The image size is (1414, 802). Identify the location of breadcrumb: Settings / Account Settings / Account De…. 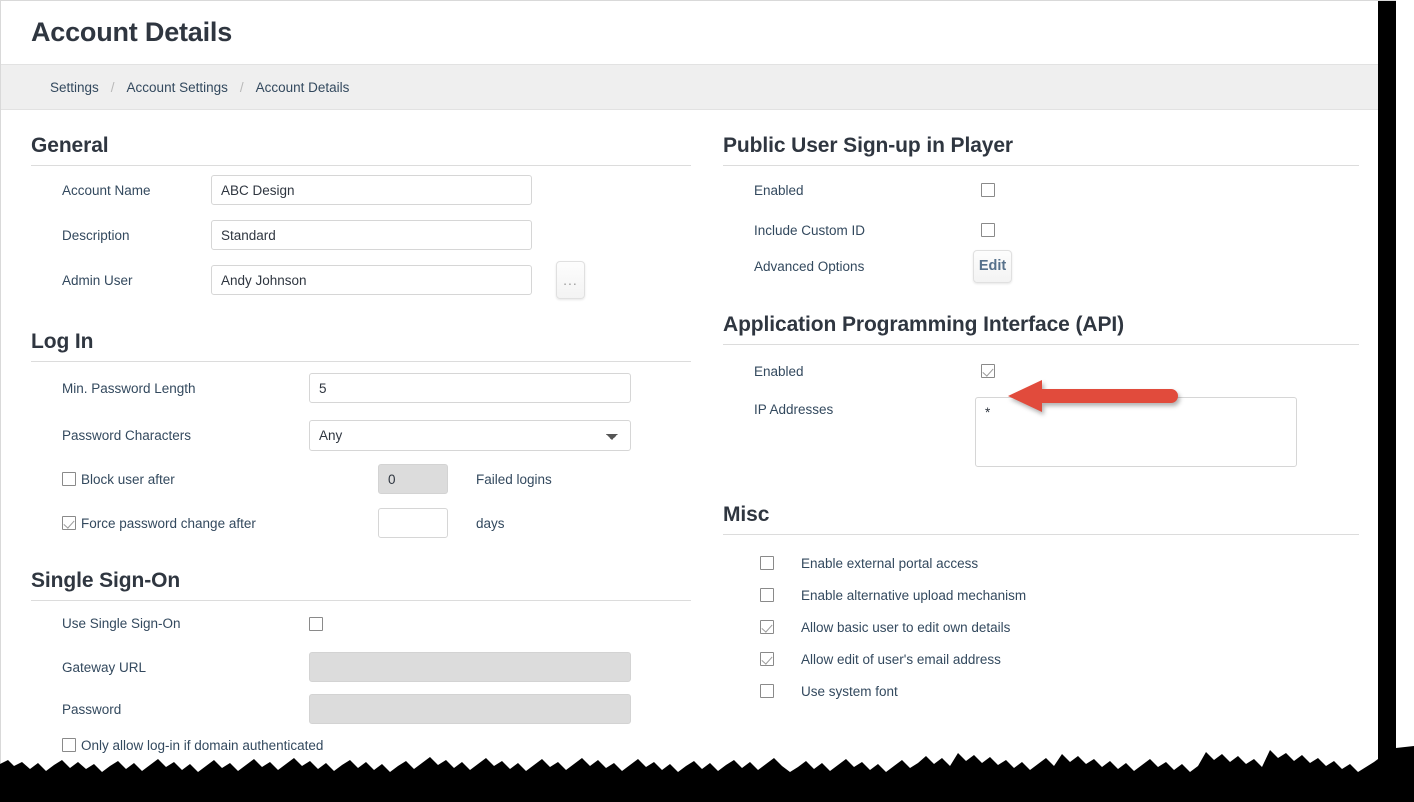
(698, 87).